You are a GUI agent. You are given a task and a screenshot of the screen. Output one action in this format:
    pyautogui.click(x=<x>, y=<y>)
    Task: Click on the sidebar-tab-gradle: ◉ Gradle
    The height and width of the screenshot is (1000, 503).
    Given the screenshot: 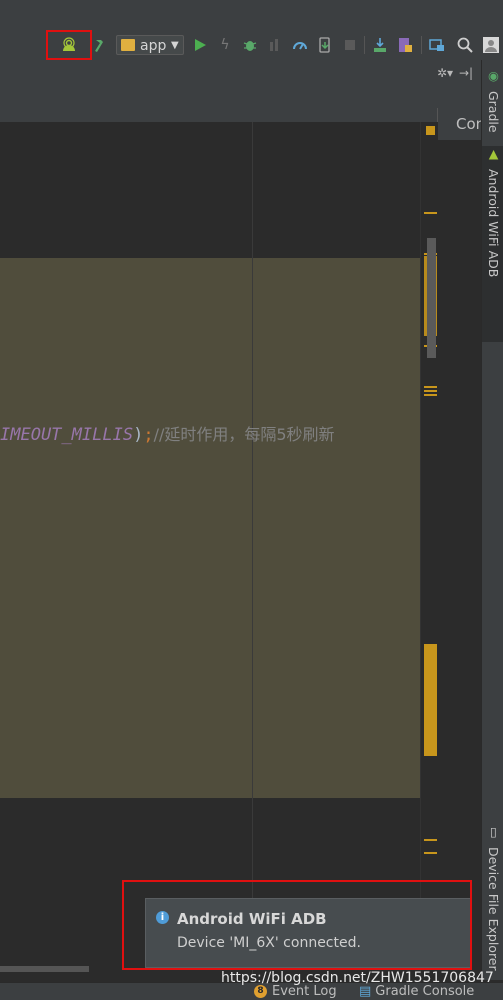 What is the action you would take?
    pyautogui.click(x=492, y=103)
    